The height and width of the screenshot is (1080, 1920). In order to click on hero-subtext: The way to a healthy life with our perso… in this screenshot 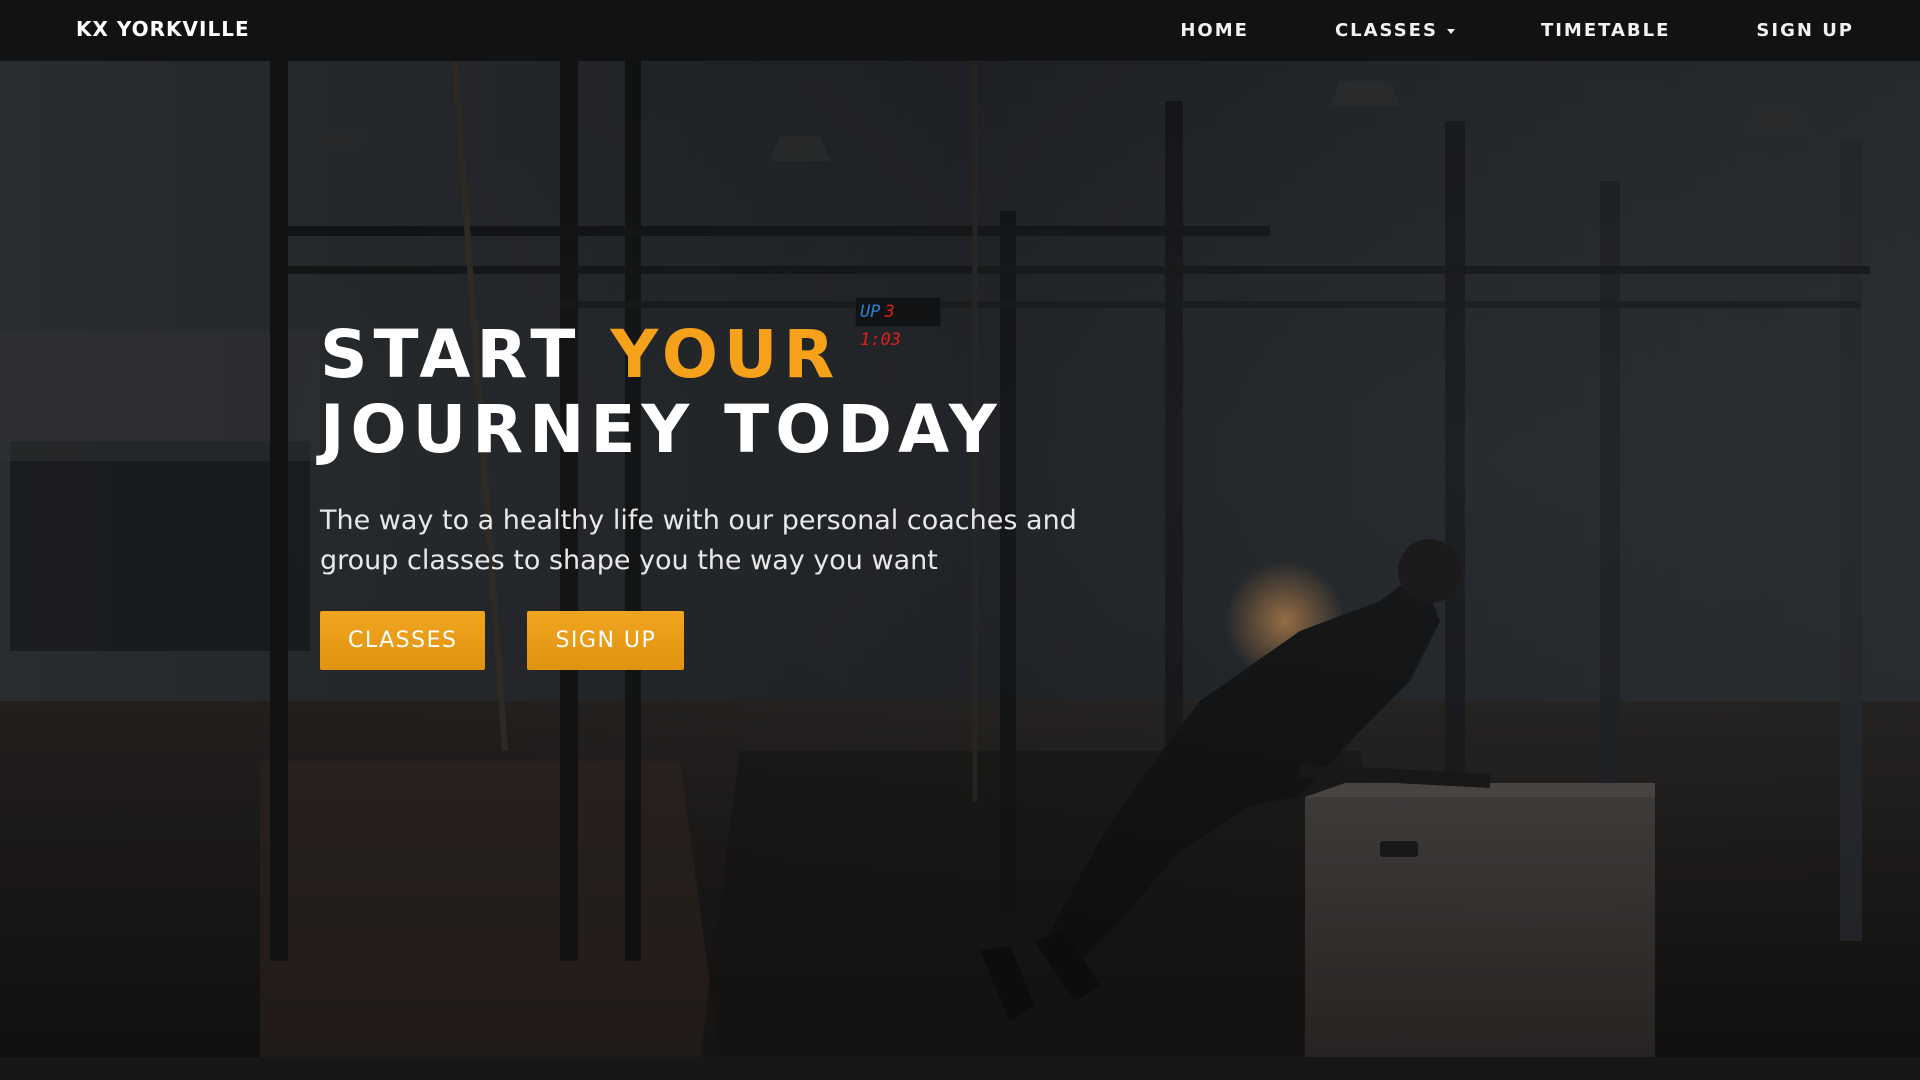, I will do `click(698, 540)`.